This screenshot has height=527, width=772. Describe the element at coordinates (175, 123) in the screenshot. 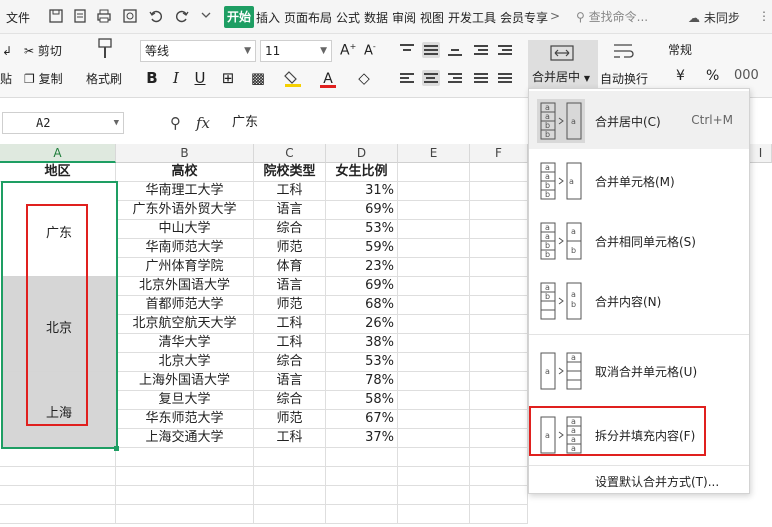

I see `zoom-formula-icon: ⚲` at that location.